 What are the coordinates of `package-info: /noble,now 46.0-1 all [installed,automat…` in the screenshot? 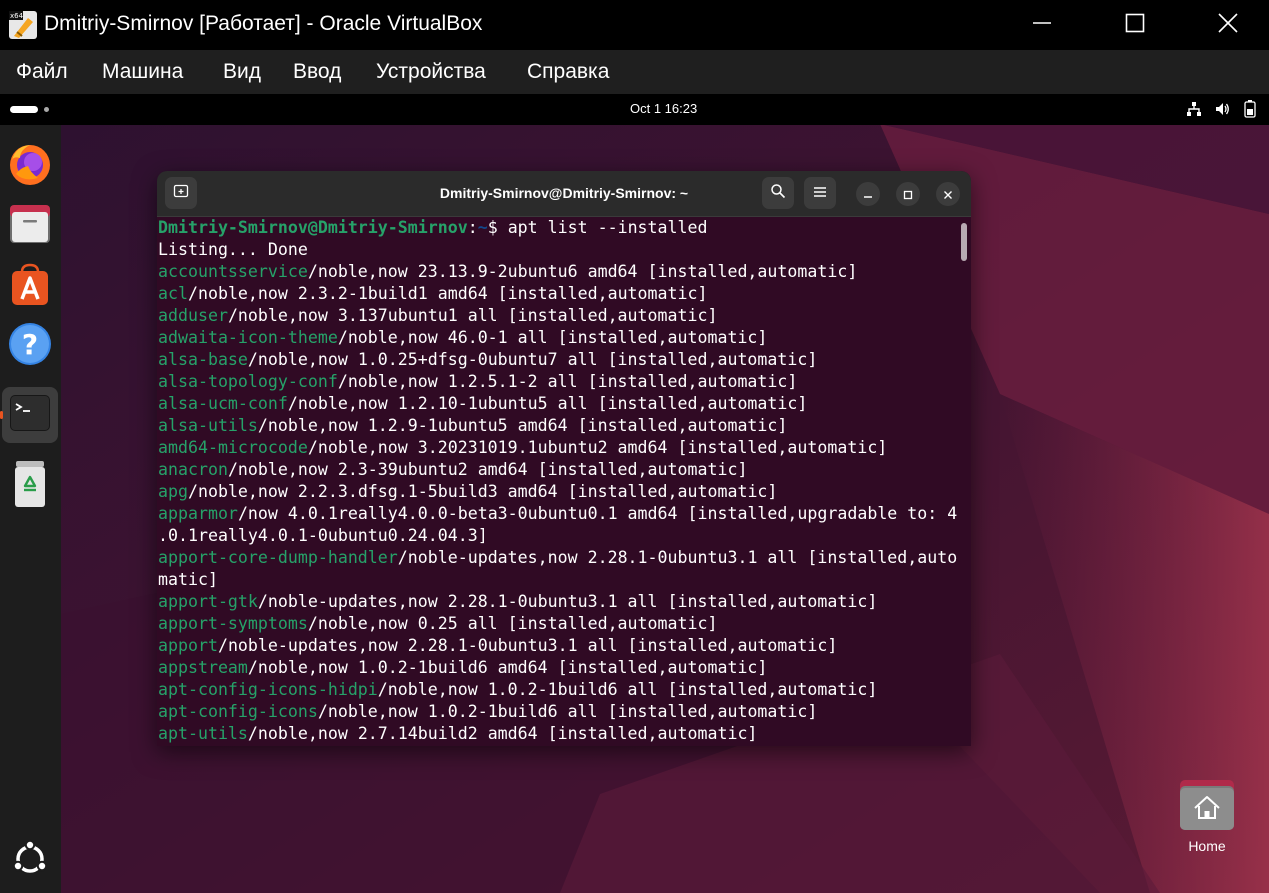 It's located at (552, 337).